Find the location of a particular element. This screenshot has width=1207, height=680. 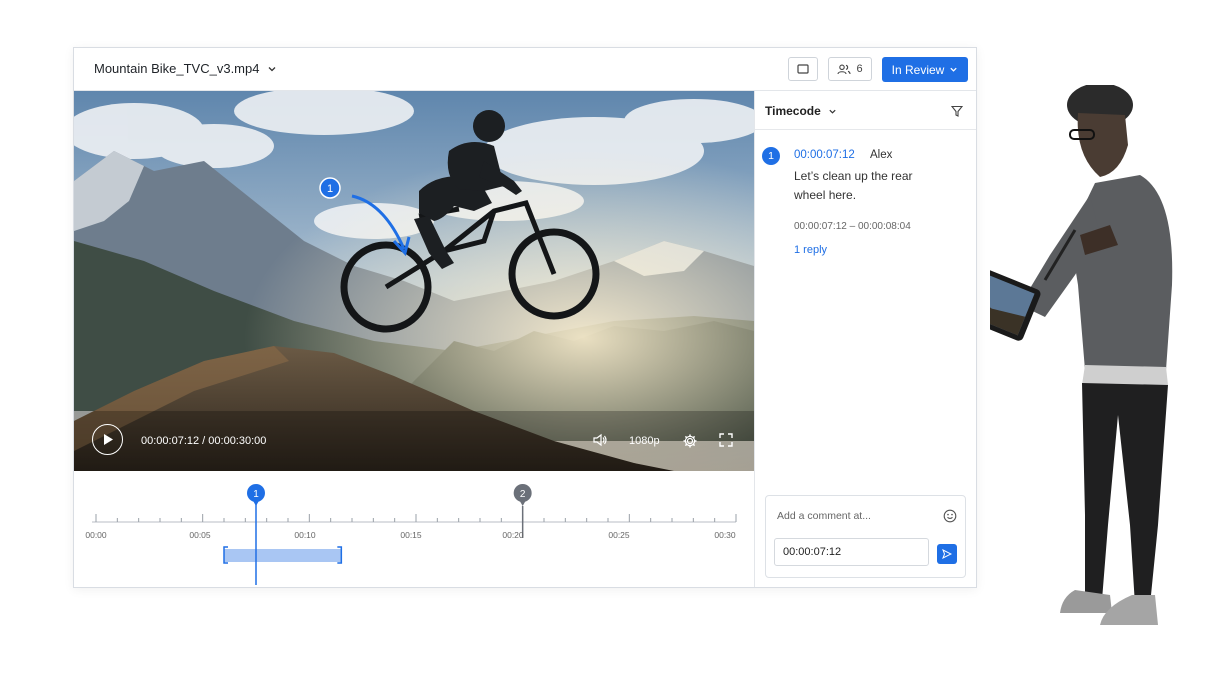

sort-label: Timecode is located at coordinates (793, 111).